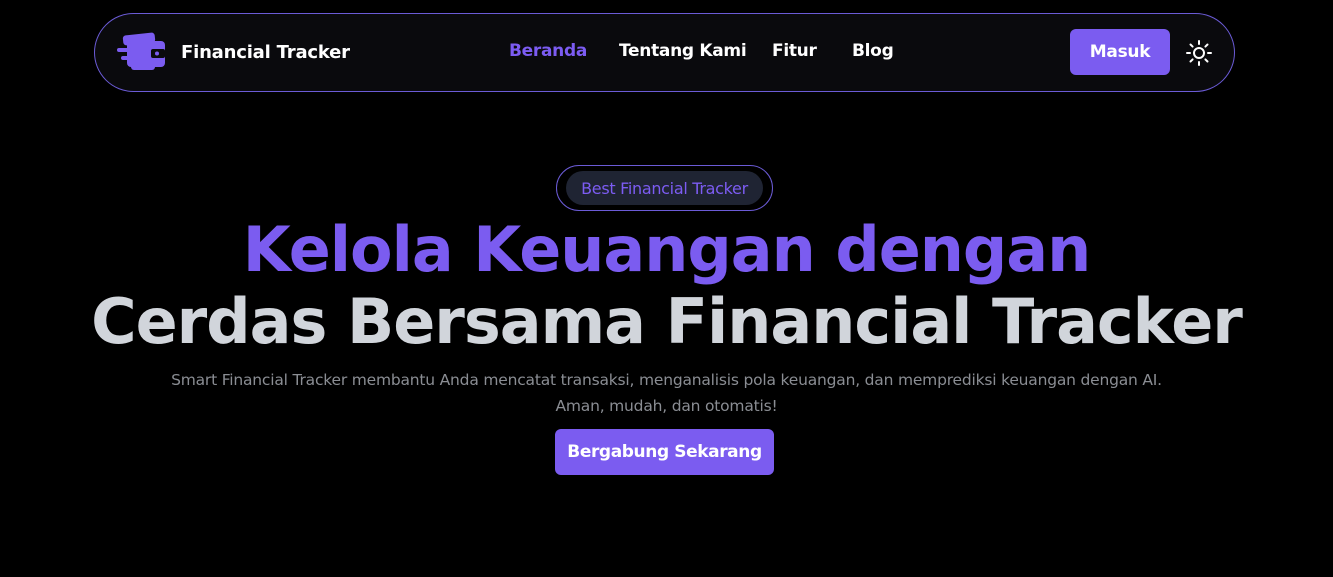 Image resolution: width=1333 pixels, height=577 pixels. I want to click on brand: Financial Tracker, so click(233, 52).